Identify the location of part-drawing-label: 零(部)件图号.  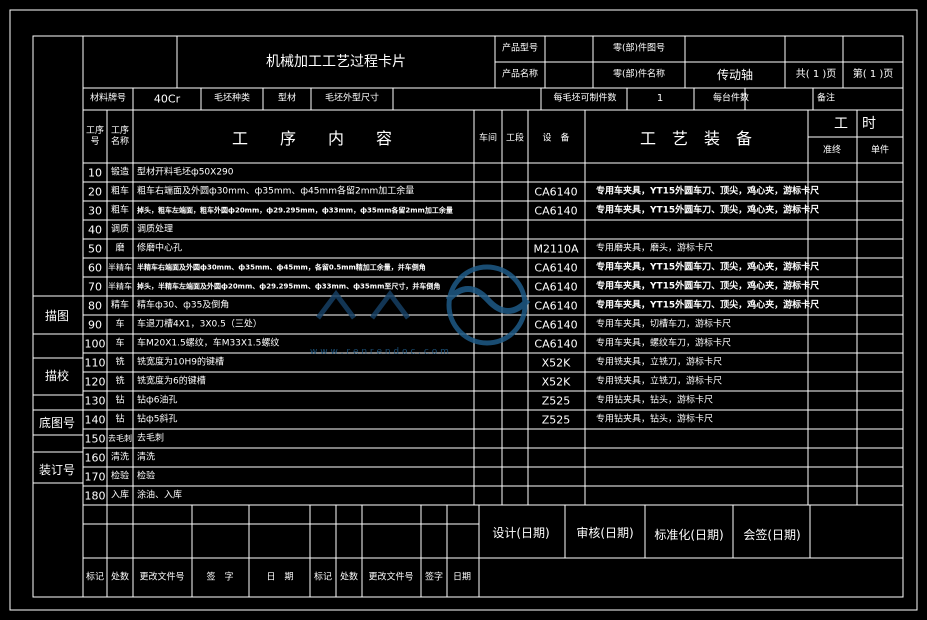
(639, 48).